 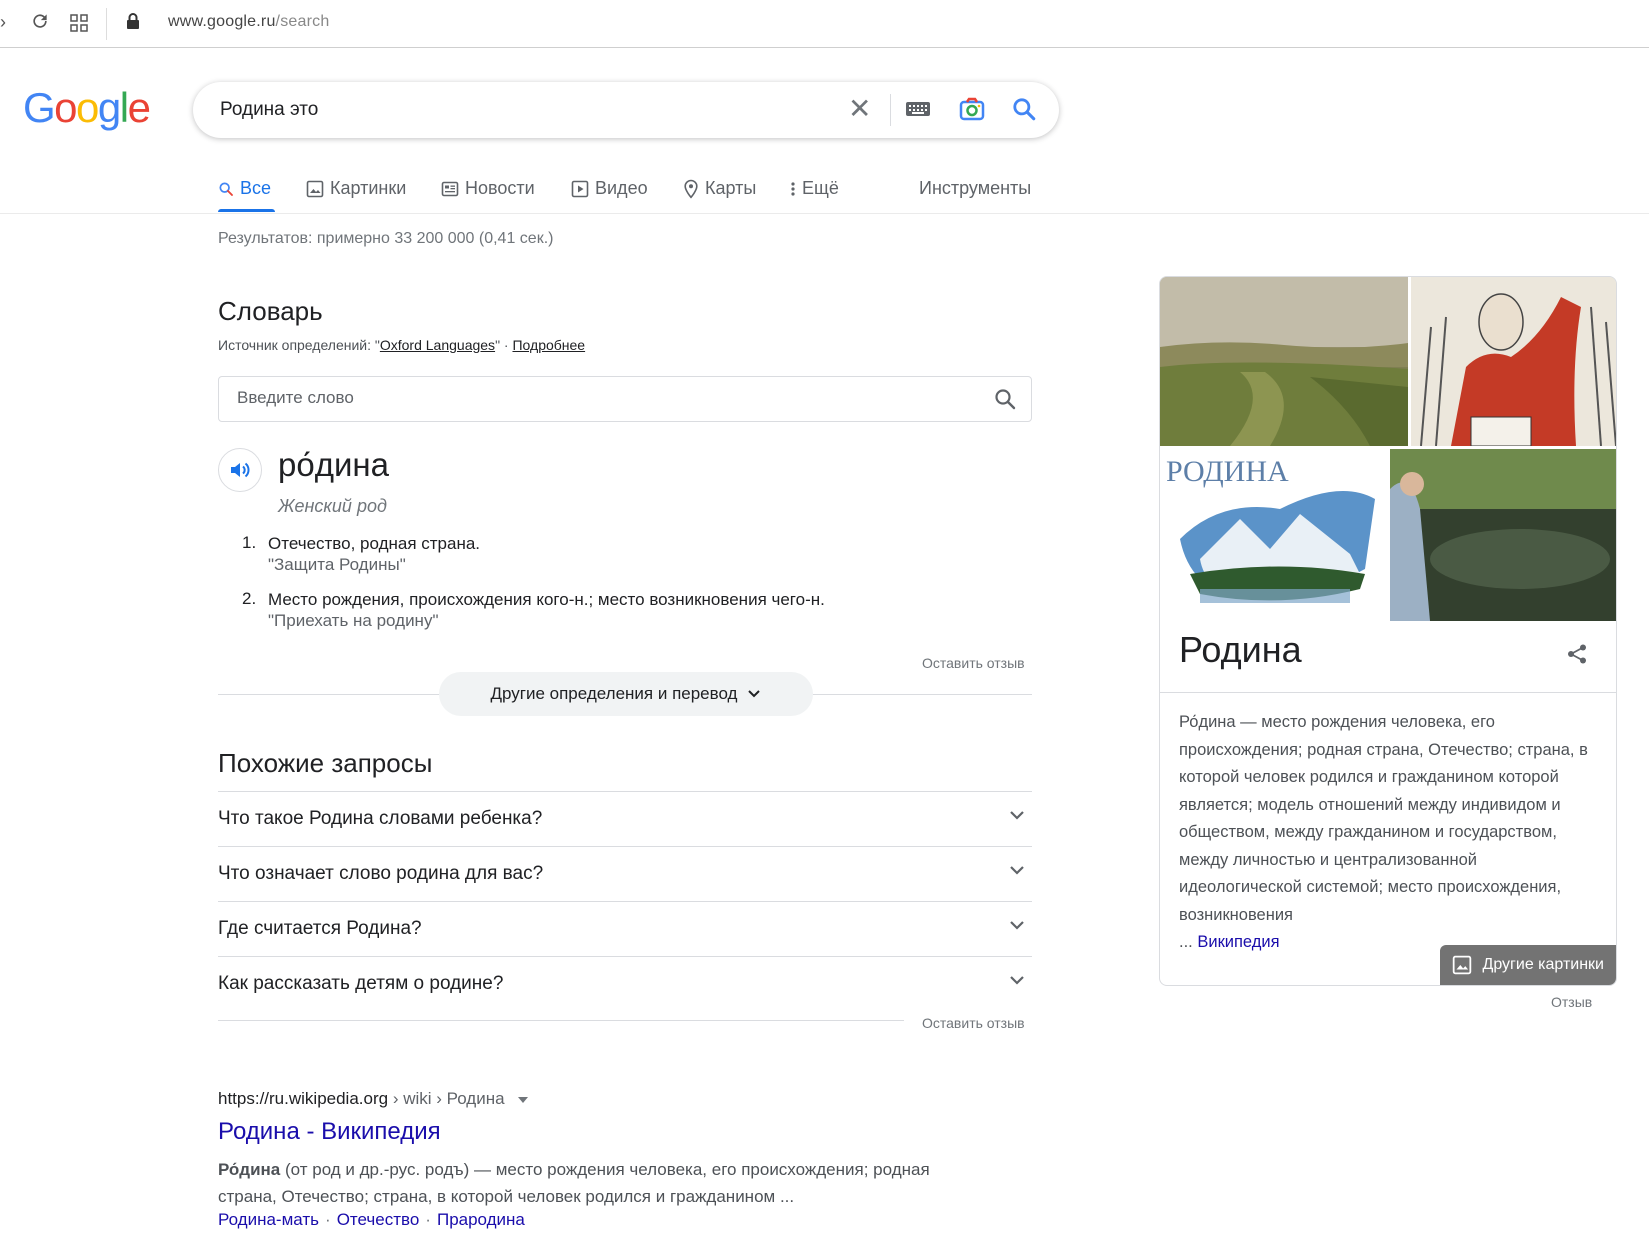 What do you see at coordinates (793, 188) in the screenshot?
I see `more-vert-icon` at bounding box center [793, 188].